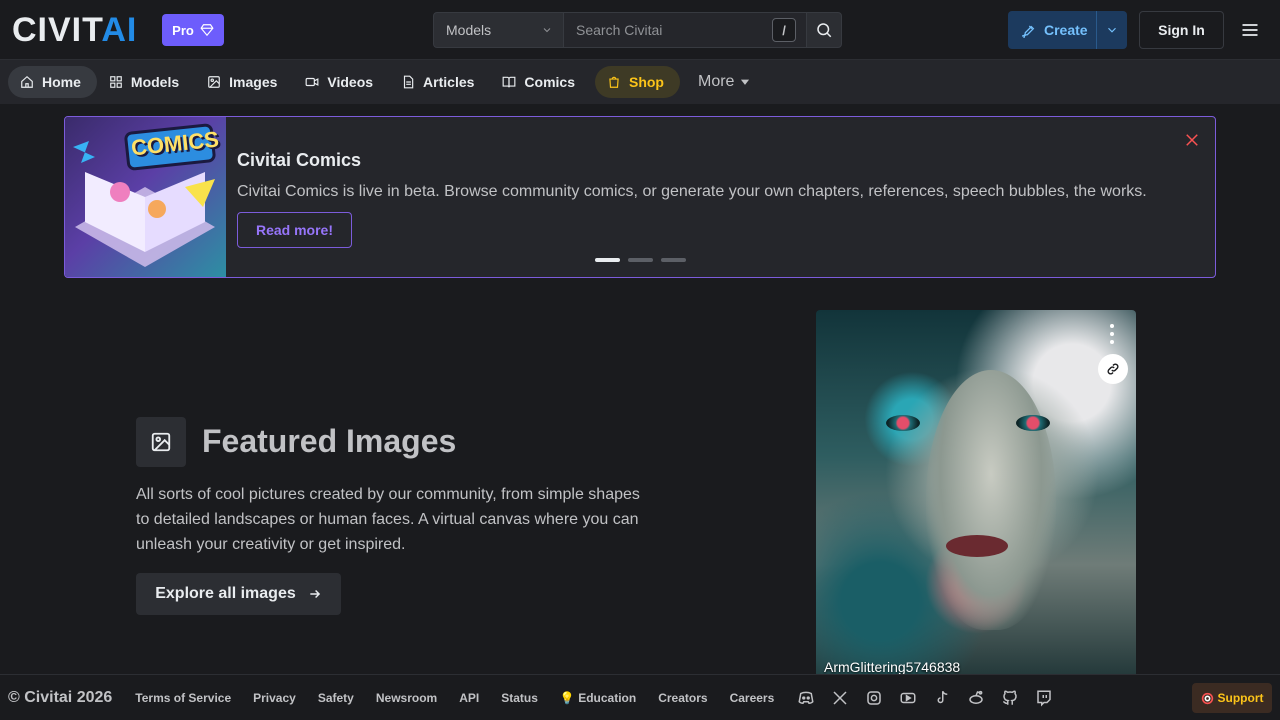 Image resolution: width=1280 pixels, height=720 pixels. What do you see at coordinates (519, 698) in the screenshot?
I see `footer-link-status: Status` at bounding box center [519, 698].